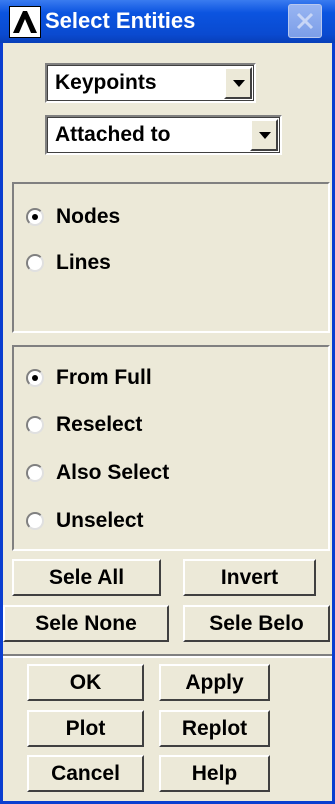  What do you see at coordinates (104, 377) in the screenshot?
I see `radio-label: From Full` at bounding box center [104, 377].